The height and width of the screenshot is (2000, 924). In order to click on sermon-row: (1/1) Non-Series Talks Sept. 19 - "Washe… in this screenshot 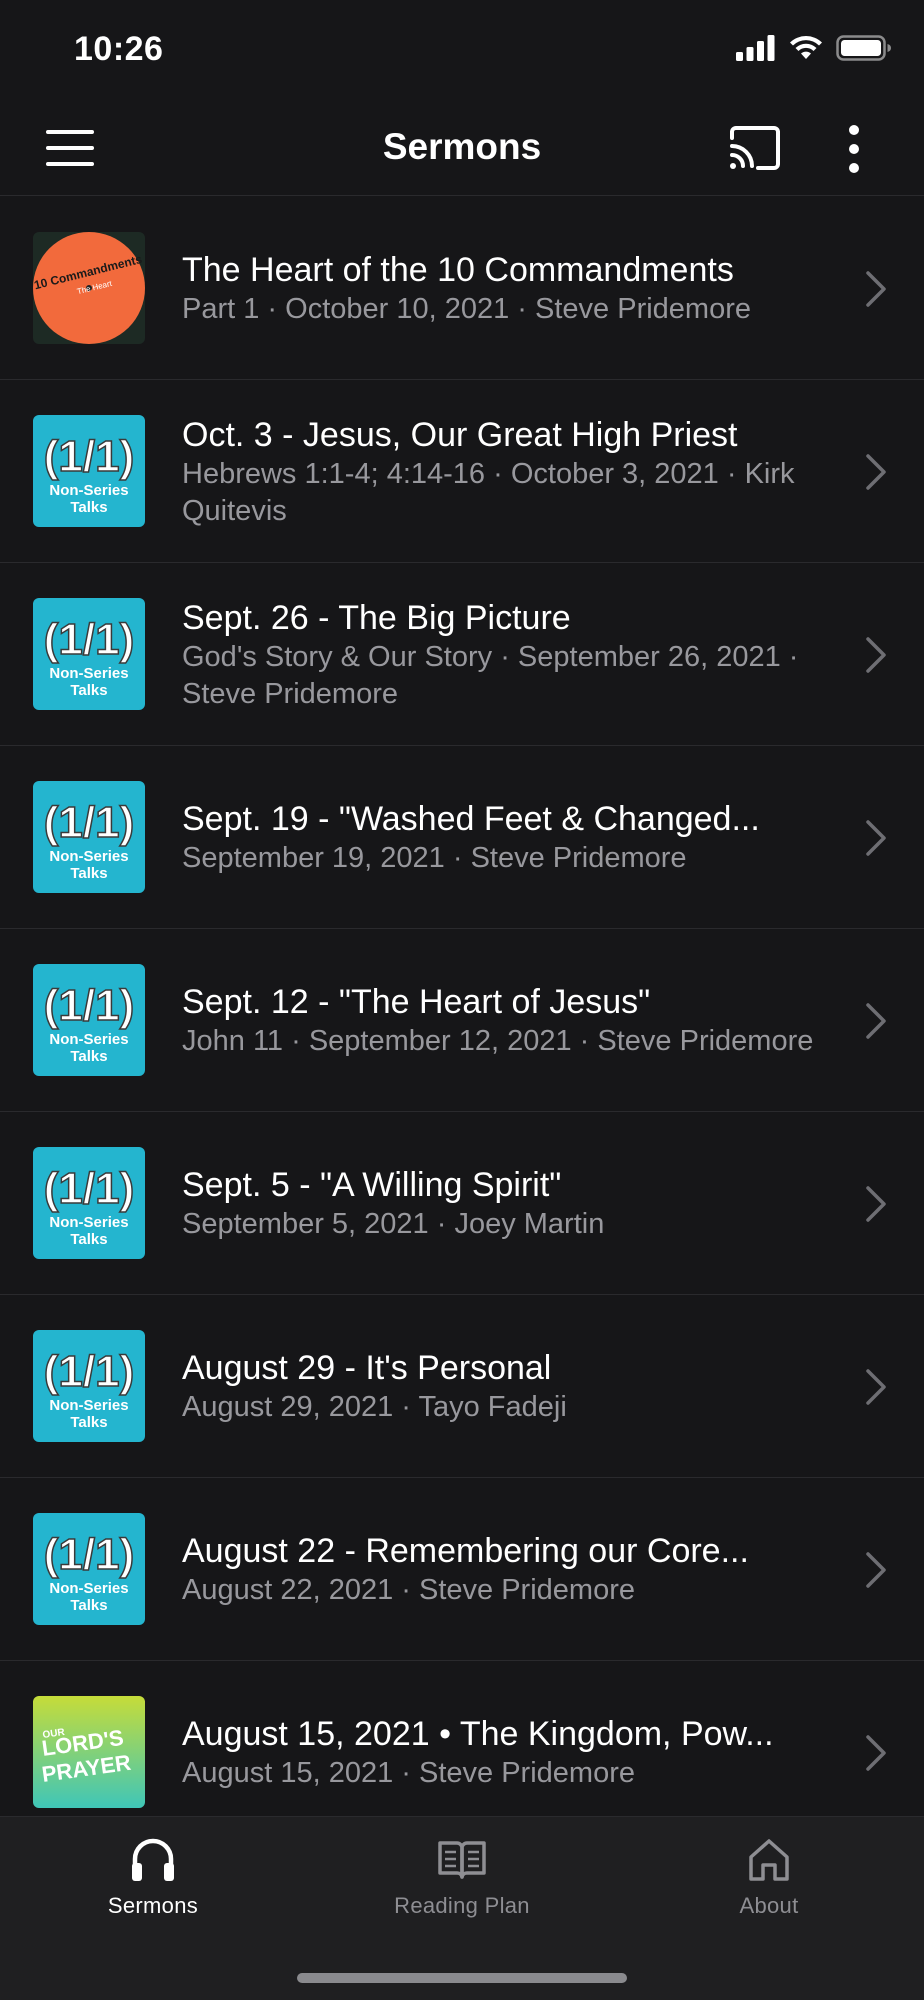, I will do `click(462, 837)`.